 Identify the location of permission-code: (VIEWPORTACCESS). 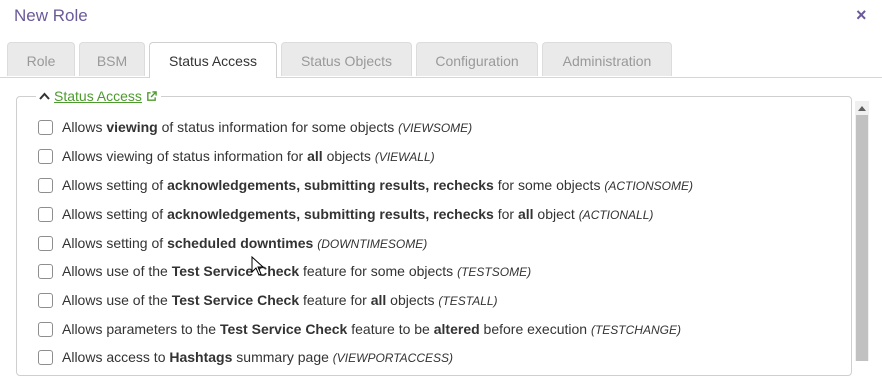
(393, 358).